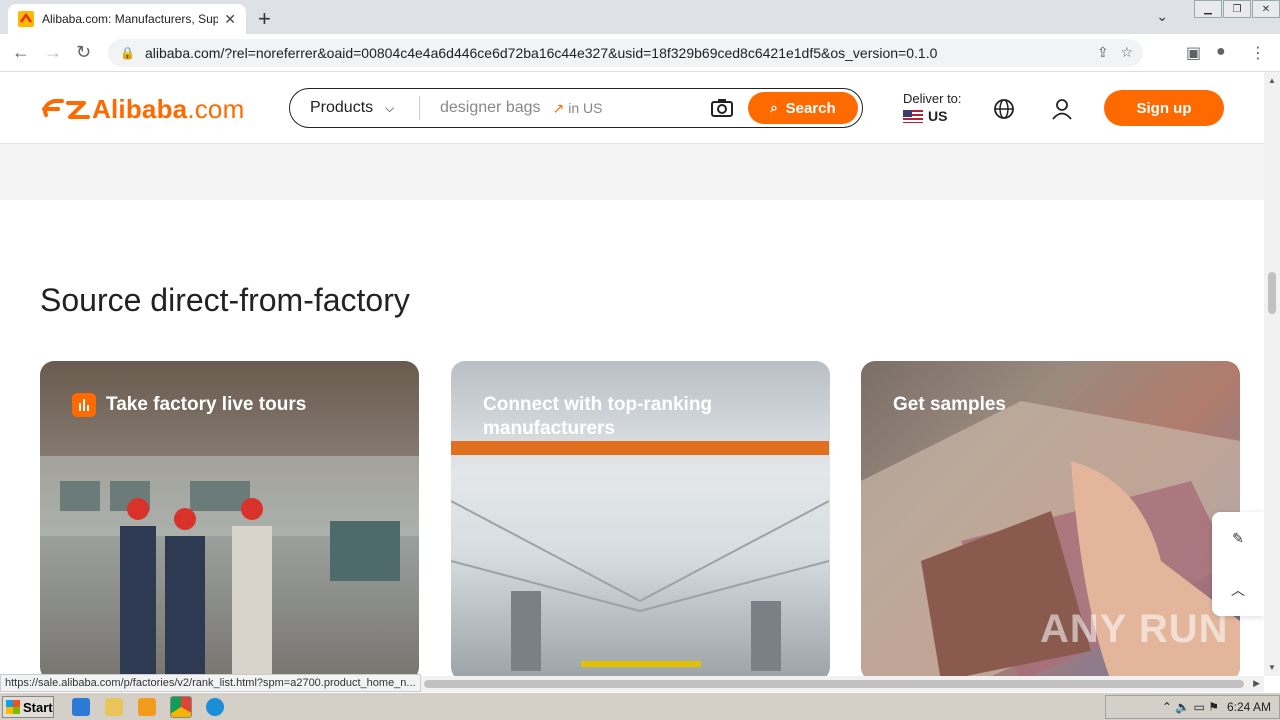  I want to click on trending-icon: ↗, so click(558, 107).